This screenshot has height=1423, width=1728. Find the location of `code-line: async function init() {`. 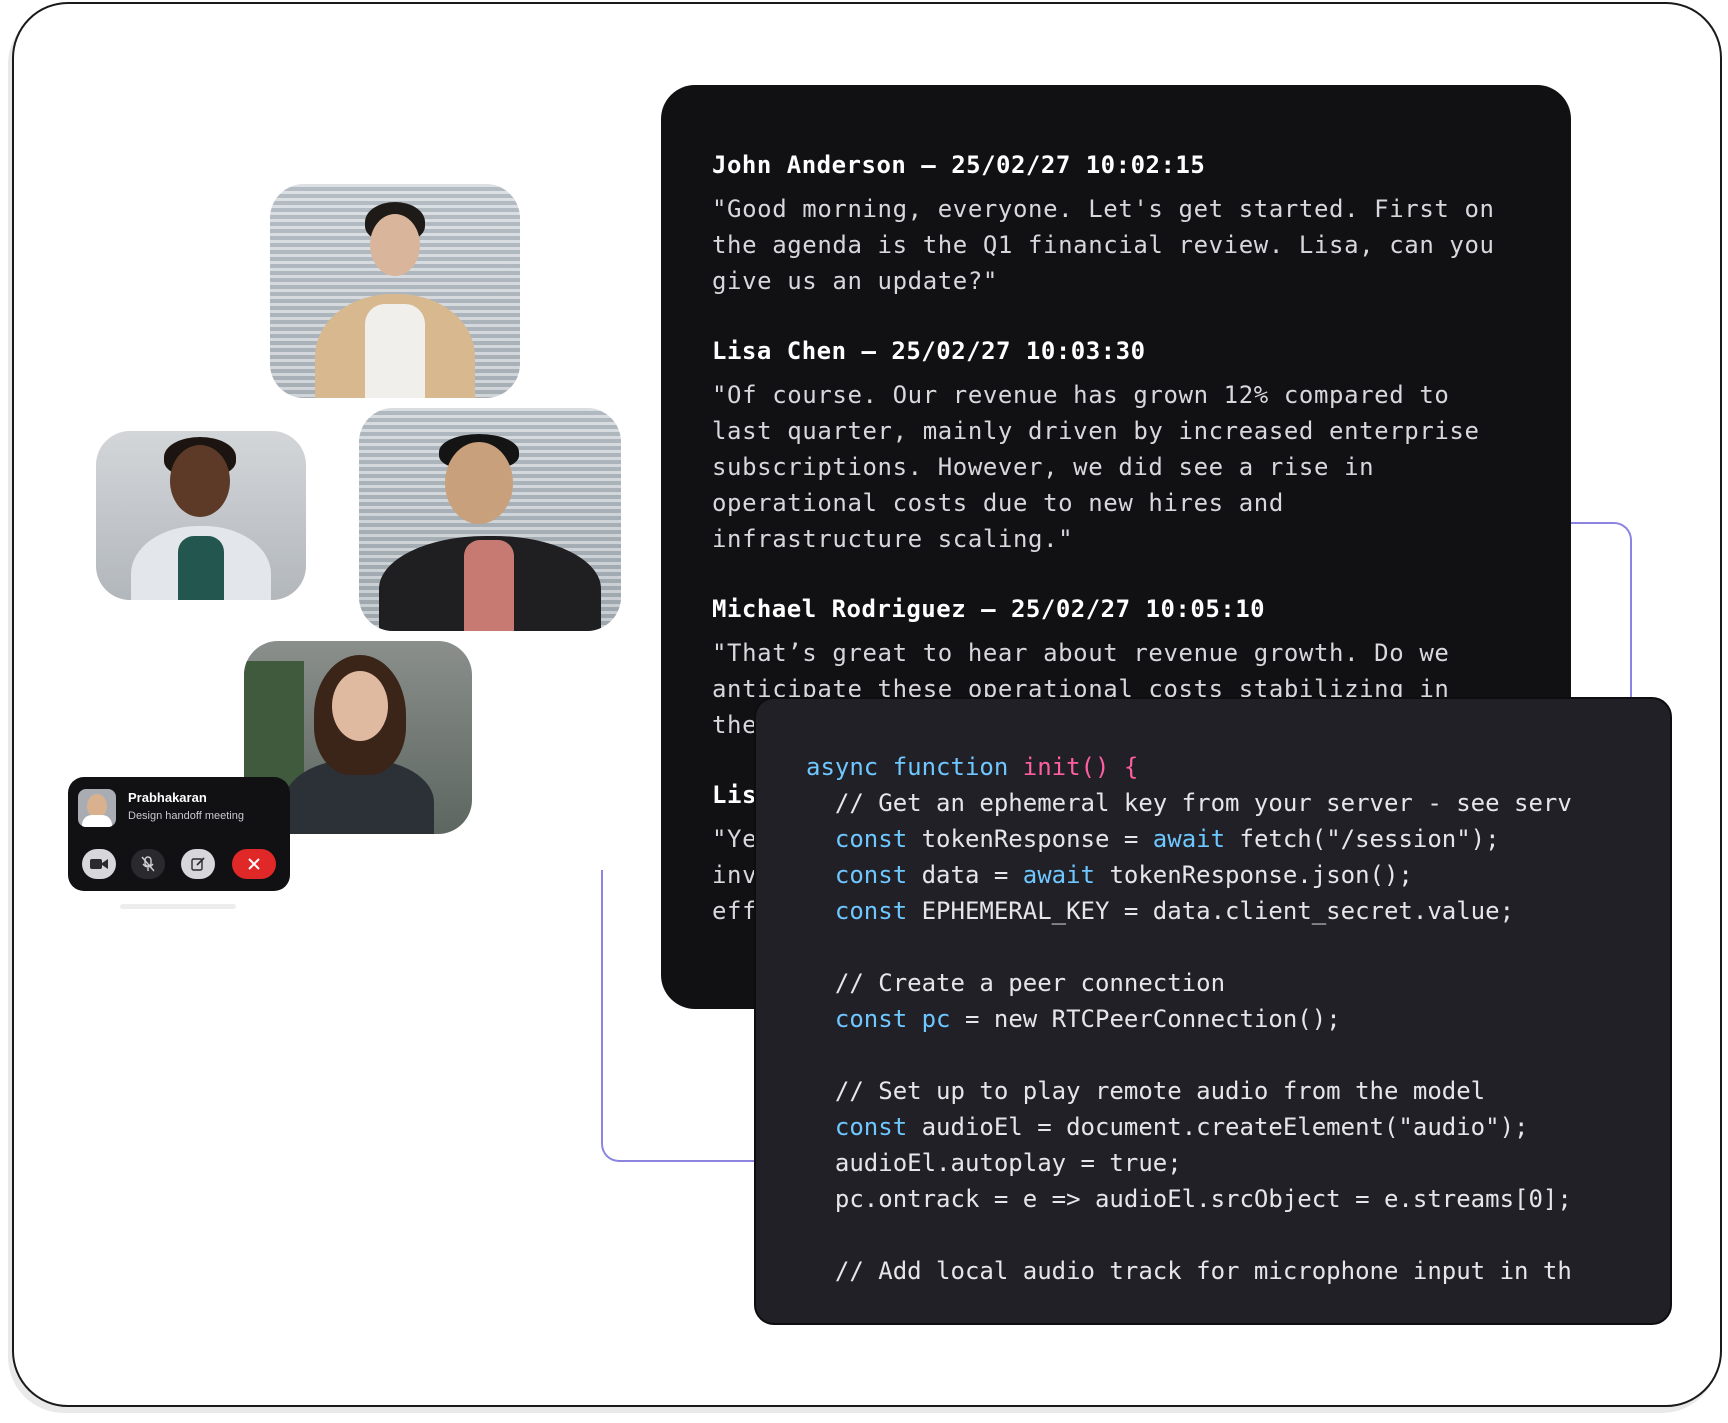

code-line: async function init() { is located at coordinates (1189, 767).